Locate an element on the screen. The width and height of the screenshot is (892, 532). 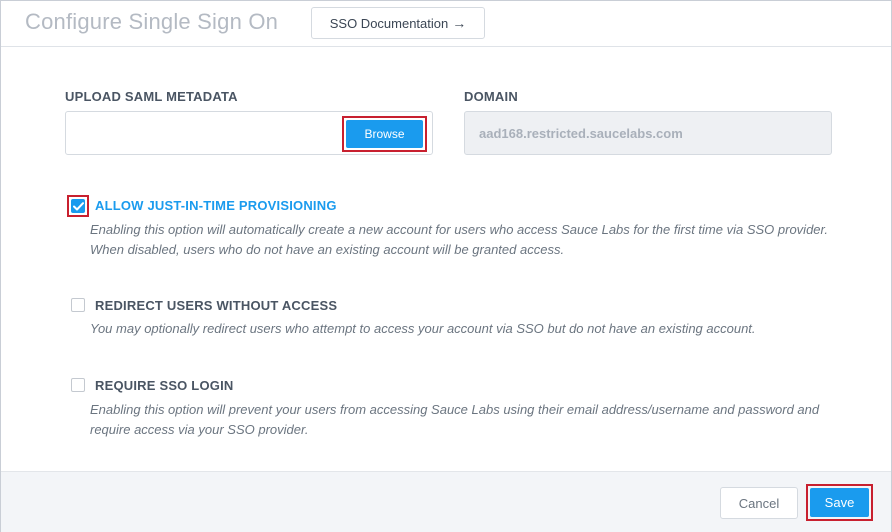
require-sso-checkbox is located at coordinates (78, 385).